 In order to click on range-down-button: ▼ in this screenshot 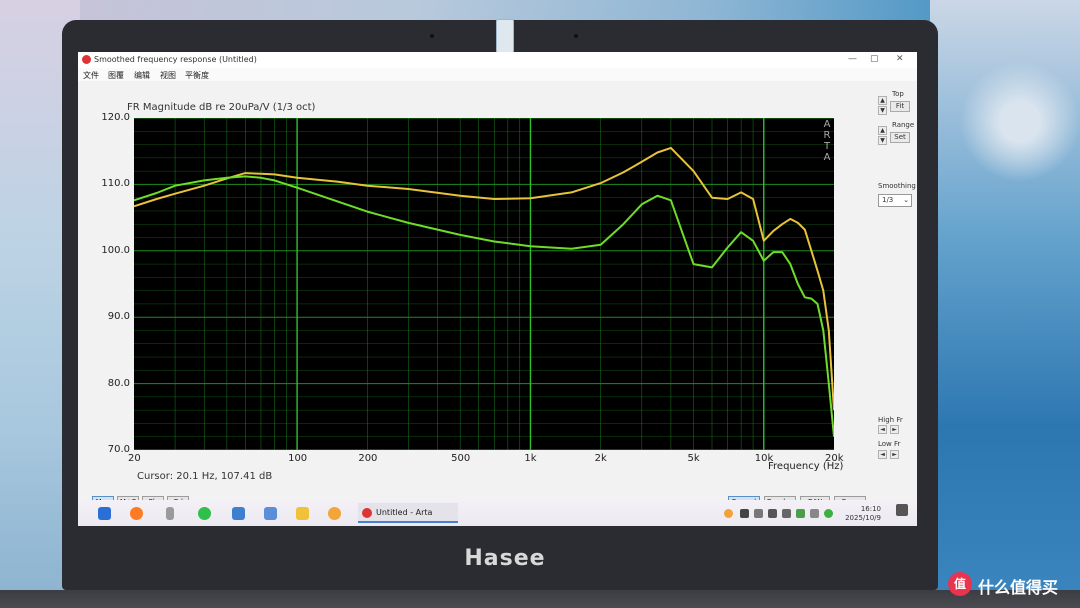, I will do `click(882, 140)`.